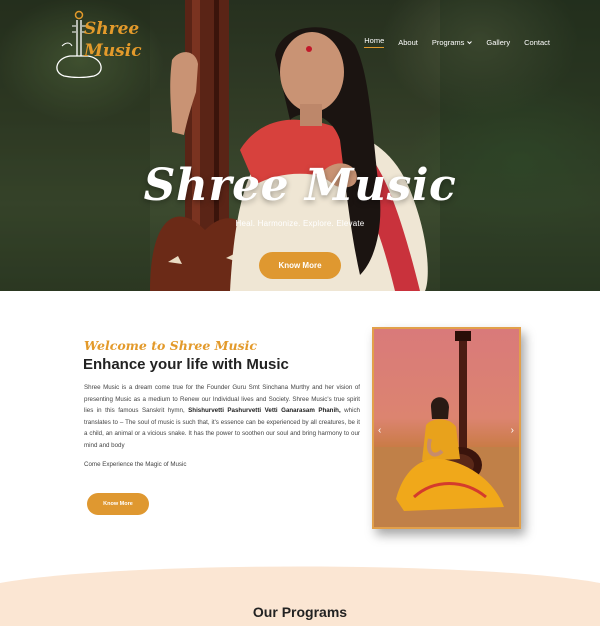 This screenshot has height=626, width=600. What do you see at coordinates (408, 42) in the screenshot?
I see `nav-item-about: About` at bounding box center [408, 42].